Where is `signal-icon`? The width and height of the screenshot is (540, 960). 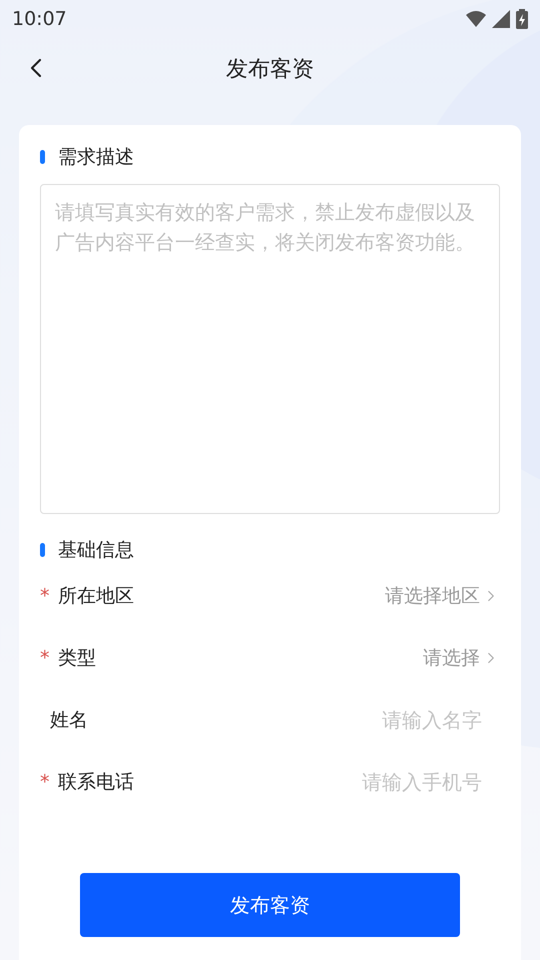 signal-icon is located at coordinates (501, 19).